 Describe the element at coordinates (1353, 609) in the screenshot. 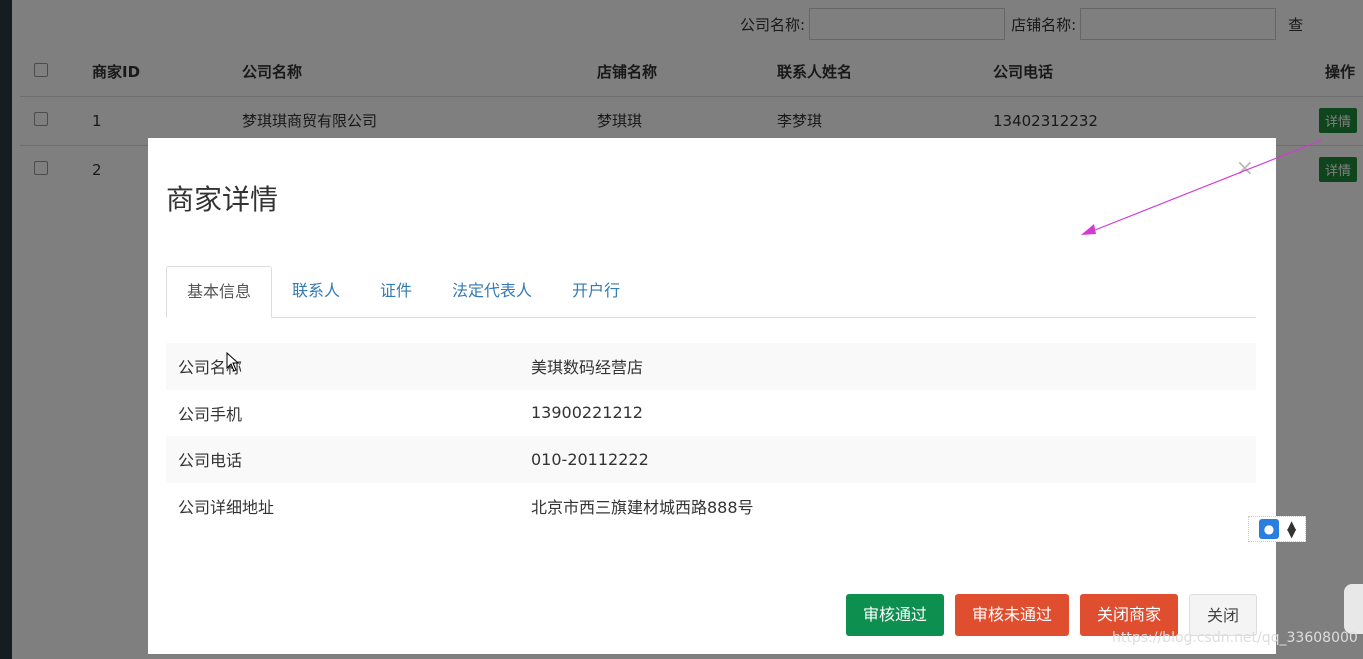

I see `side-scroll-handle` at that location.